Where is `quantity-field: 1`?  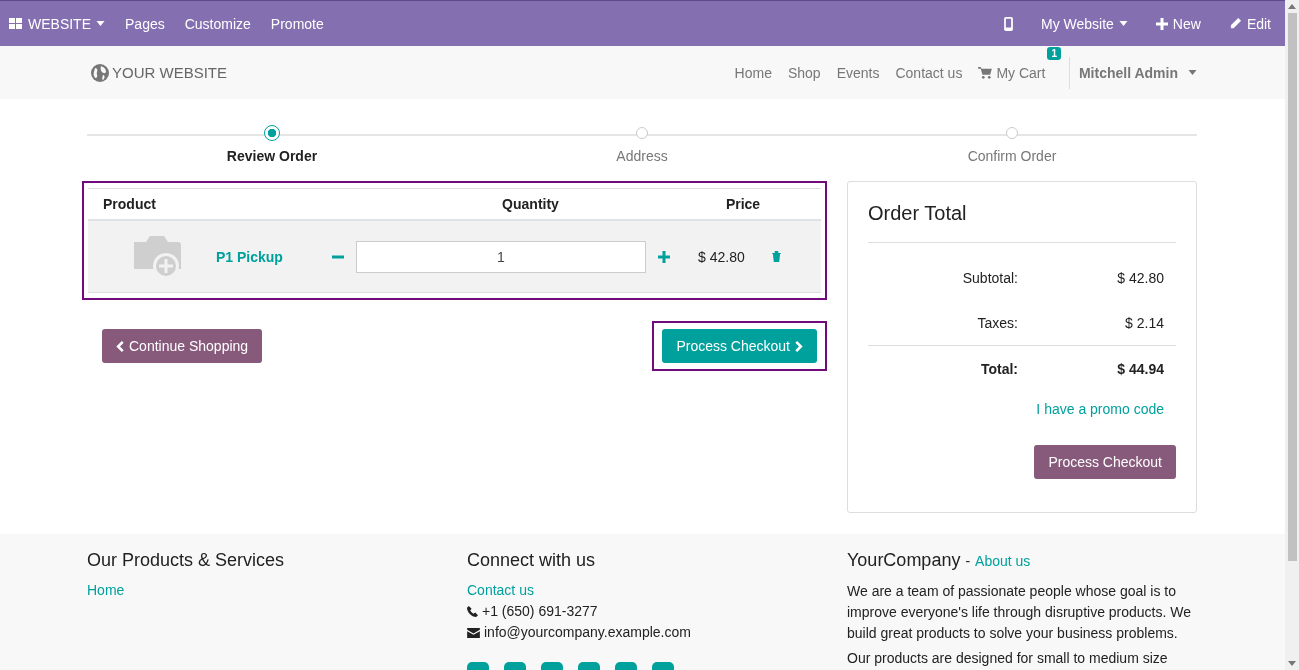 quantity-field: 1 is located at coordinates (501, 256).